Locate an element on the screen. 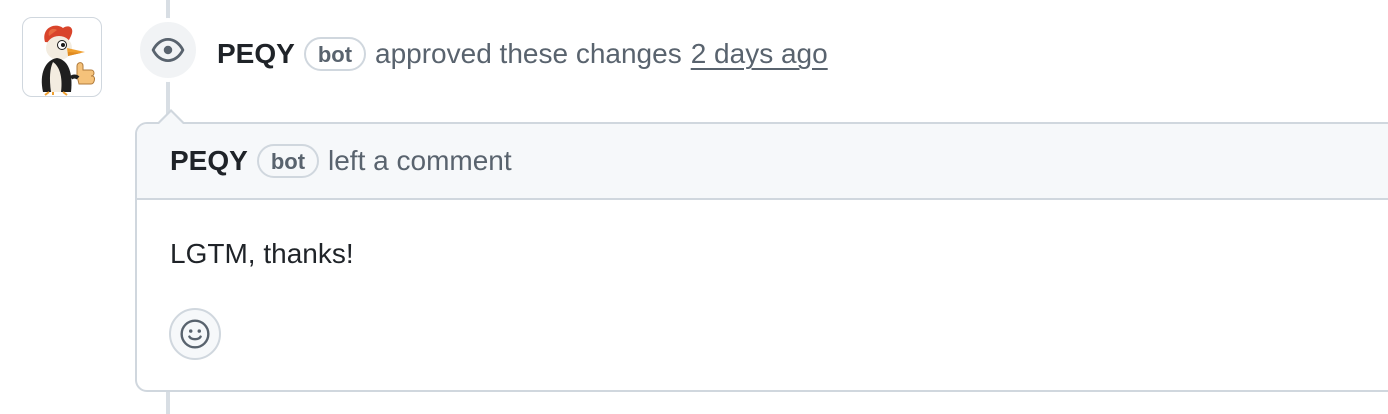  comment-caret-fill is located at coordinates (171, 118).